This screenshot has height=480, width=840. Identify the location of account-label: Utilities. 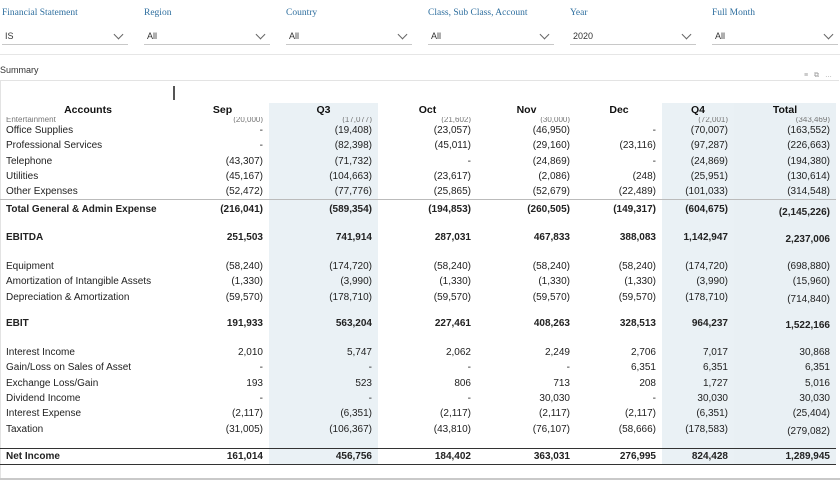
(22, 177).